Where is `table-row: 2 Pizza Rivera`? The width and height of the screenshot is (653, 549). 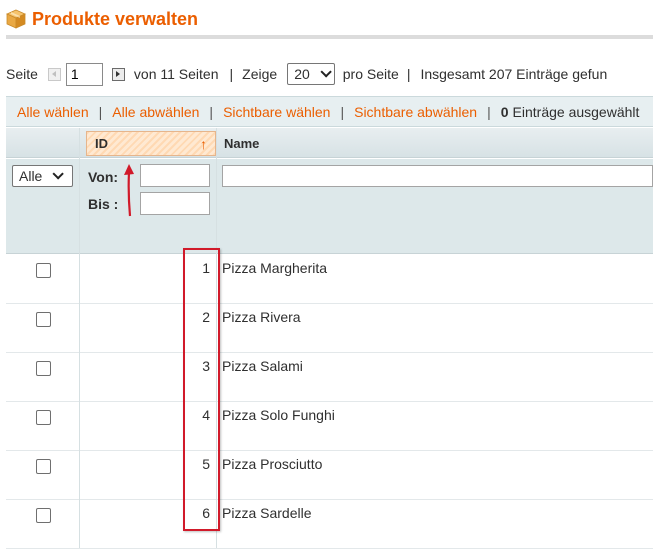 table-row: 2 Pizza Rivera is located at coordinates (329, 328).